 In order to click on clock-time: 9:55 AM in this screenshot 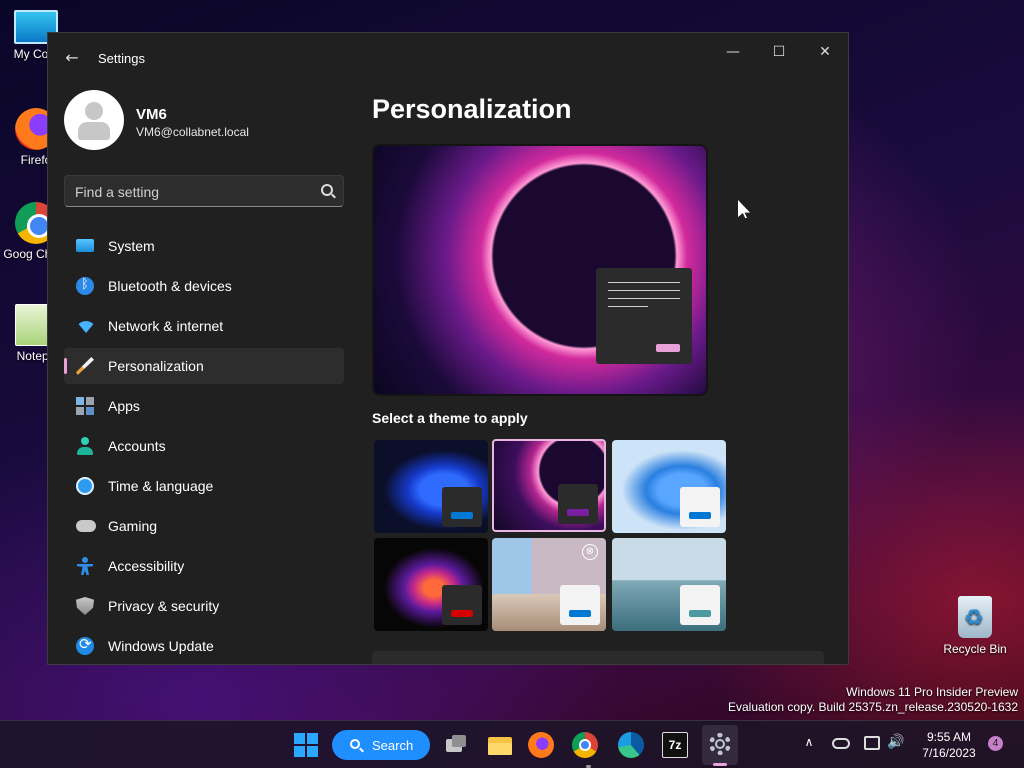, I will do `click(949, 737)`.